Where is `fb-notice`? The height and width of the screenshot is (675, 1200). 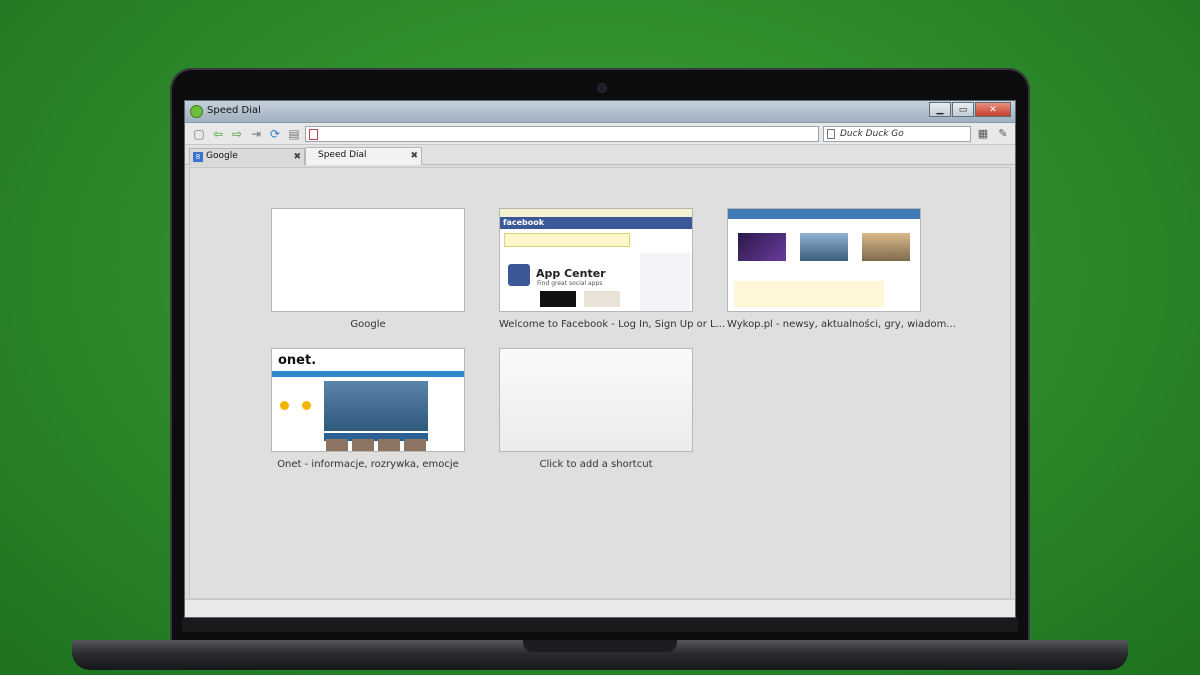 fb-notice is located at coordinates (596, 213).